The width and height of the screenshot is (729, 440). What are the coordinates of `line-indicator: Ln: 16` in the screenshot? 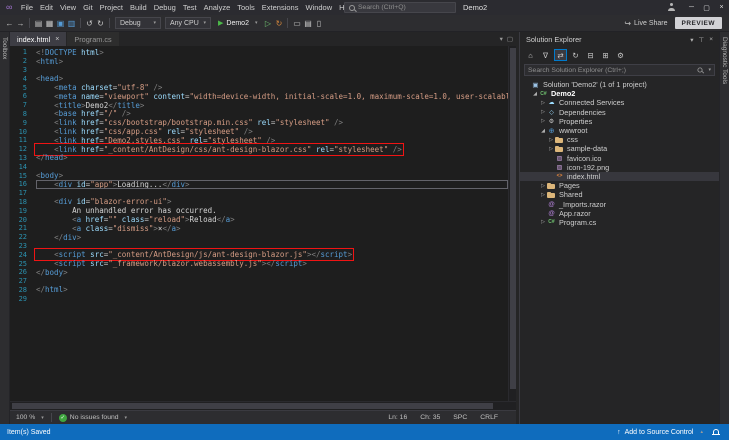 It's located at (397, 417).